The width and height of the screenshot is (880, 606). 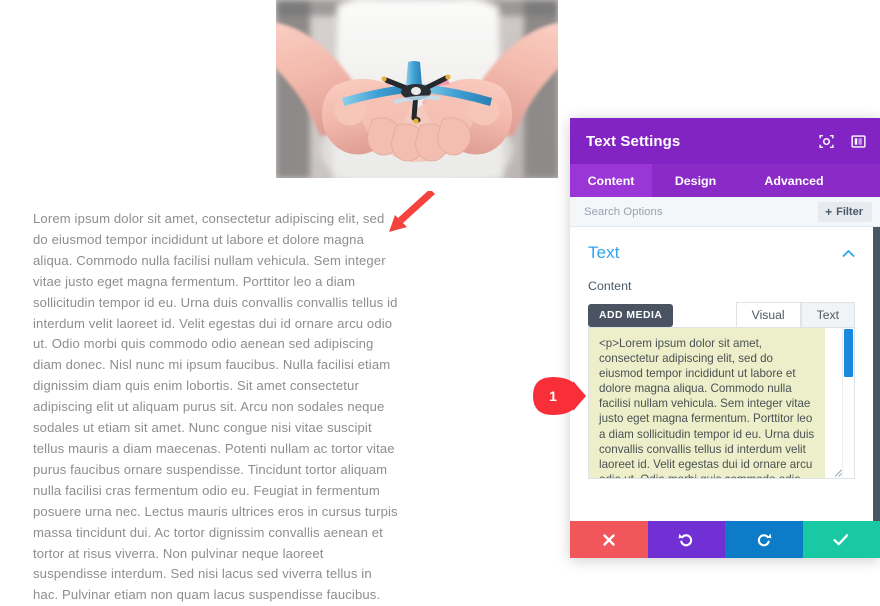 I want to click on plus-icon: +, so click(x=828, y=212).